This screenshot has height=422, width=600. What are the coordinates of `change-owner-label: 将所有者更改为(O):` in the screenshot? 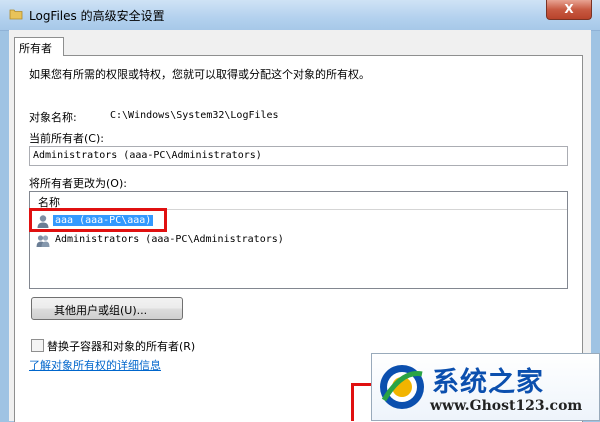 It's located at (78, 183).